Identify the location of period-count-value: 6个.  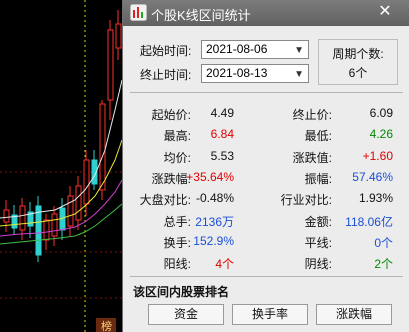
(358, 73).